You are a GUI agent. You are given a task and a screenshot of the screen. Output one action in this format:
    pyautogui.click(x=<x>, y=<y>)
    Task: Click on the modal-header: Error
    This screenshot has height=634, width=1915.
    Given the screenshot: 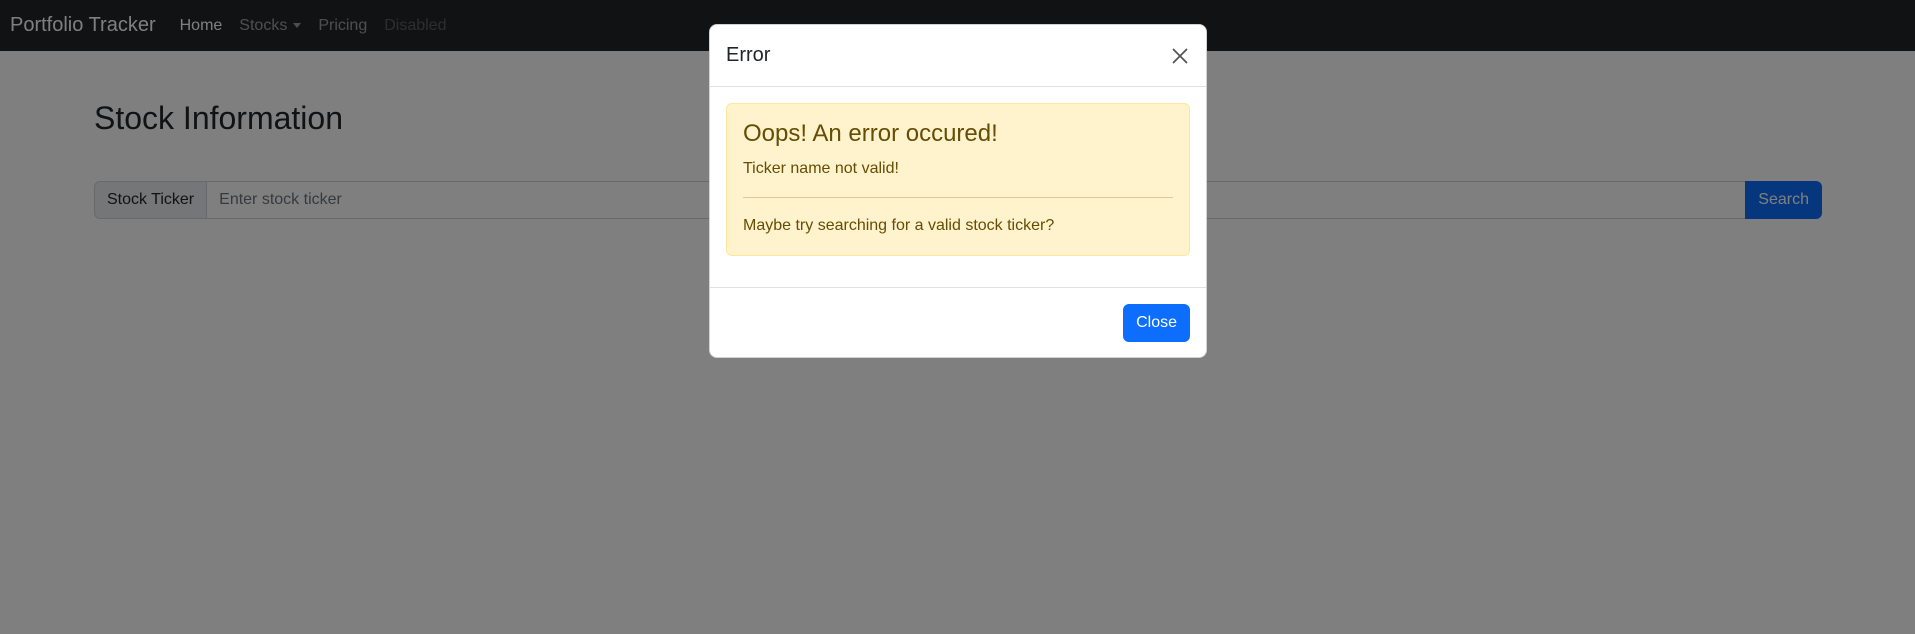 What is the action you would take?
    pyautogui.click(x=958, y=56)
    